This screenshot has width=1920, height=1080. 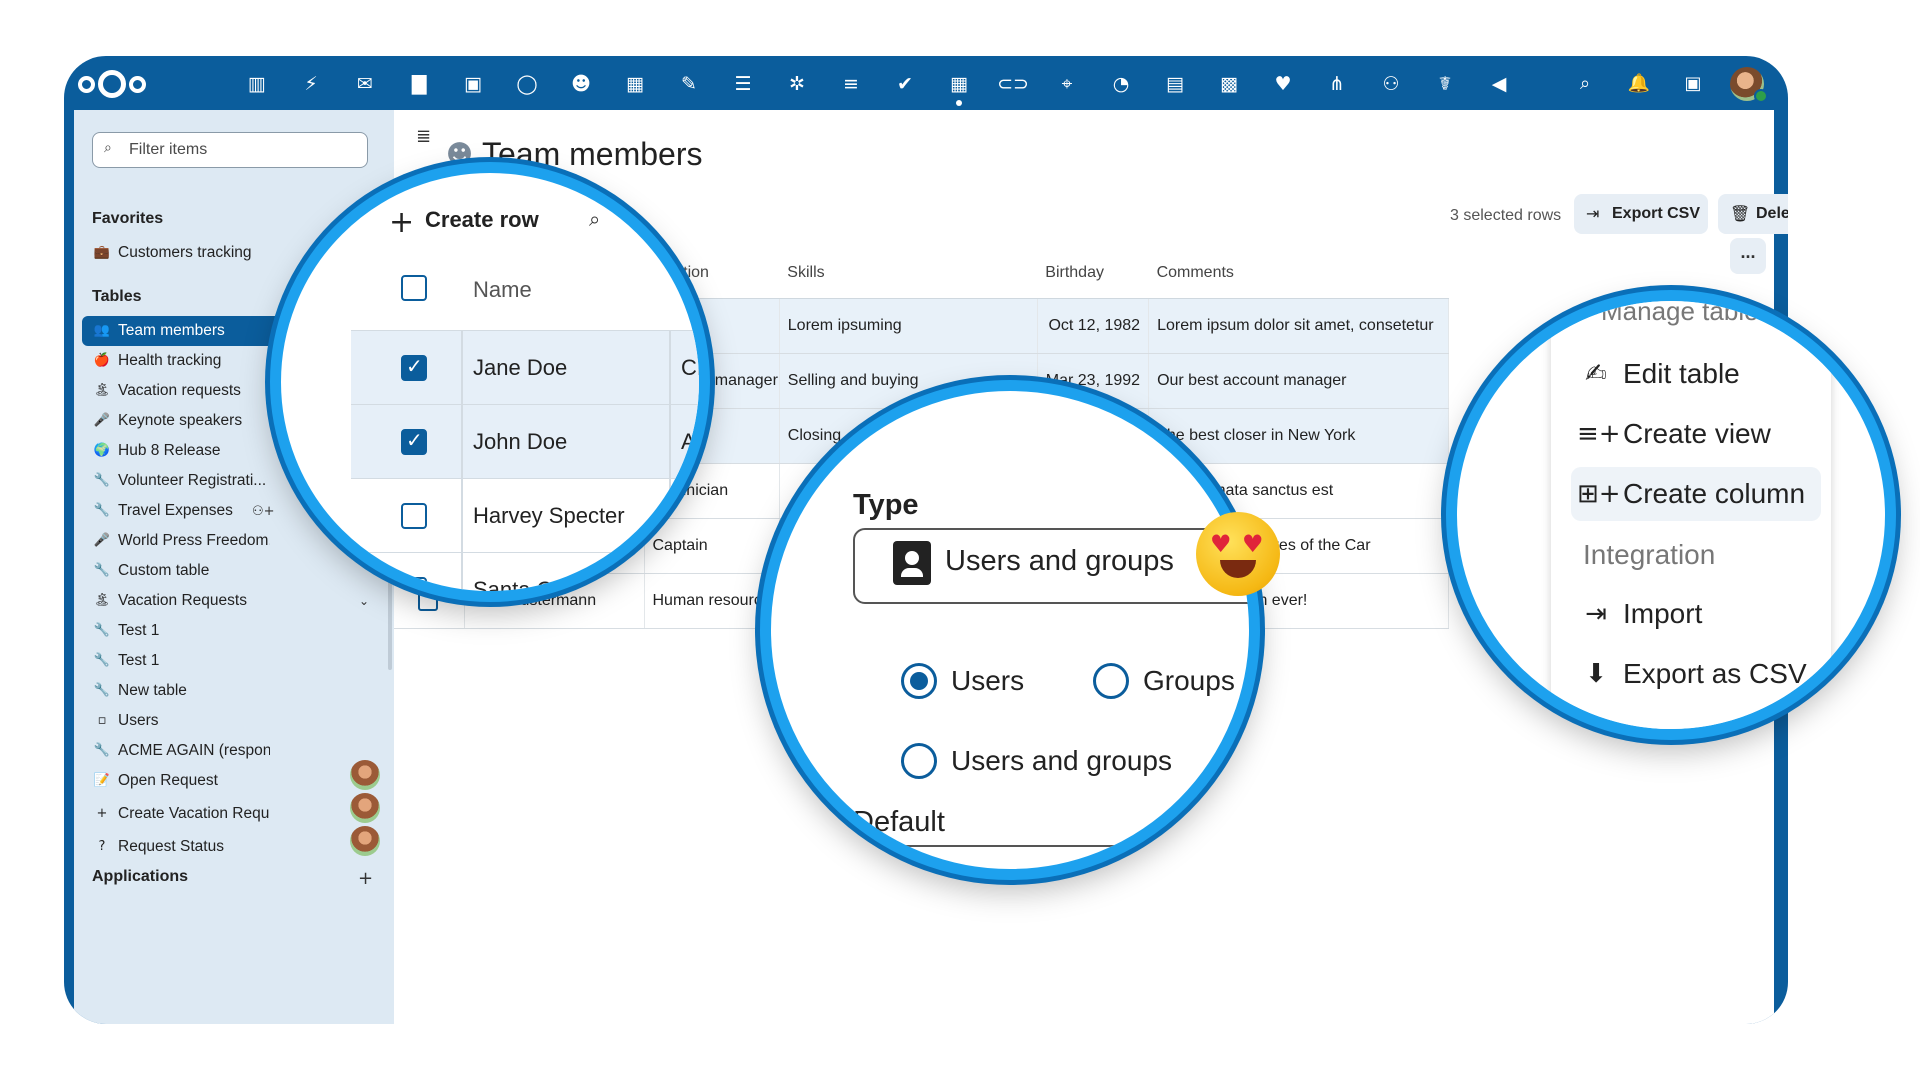 What do you see at coordinates (908, 273) in the screenshot?
I see `column-header: Skills` at bounding box center [908, 273].